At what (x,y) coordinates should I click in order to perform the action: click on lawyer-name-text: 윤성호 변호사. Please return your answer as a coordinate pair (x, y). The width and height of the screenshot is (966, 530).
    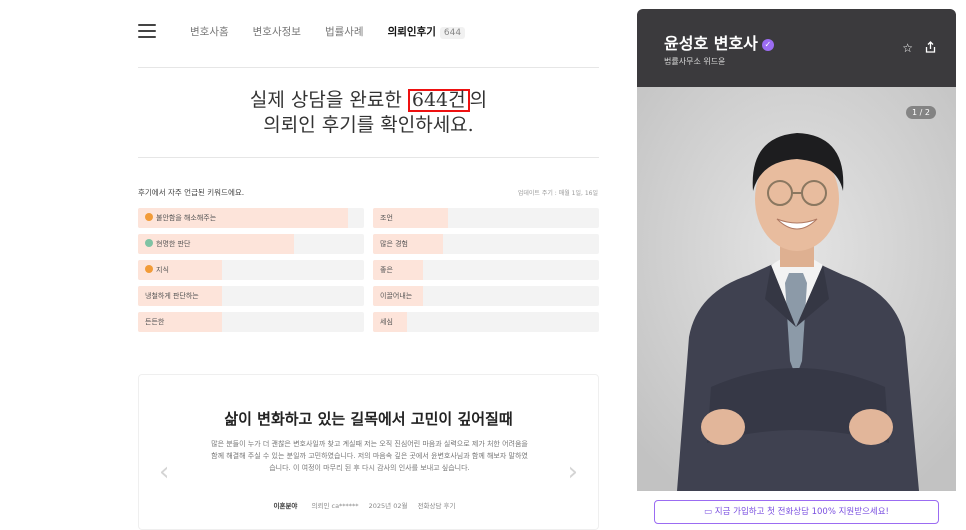
    Looking at the image, I should click on (711, 43).